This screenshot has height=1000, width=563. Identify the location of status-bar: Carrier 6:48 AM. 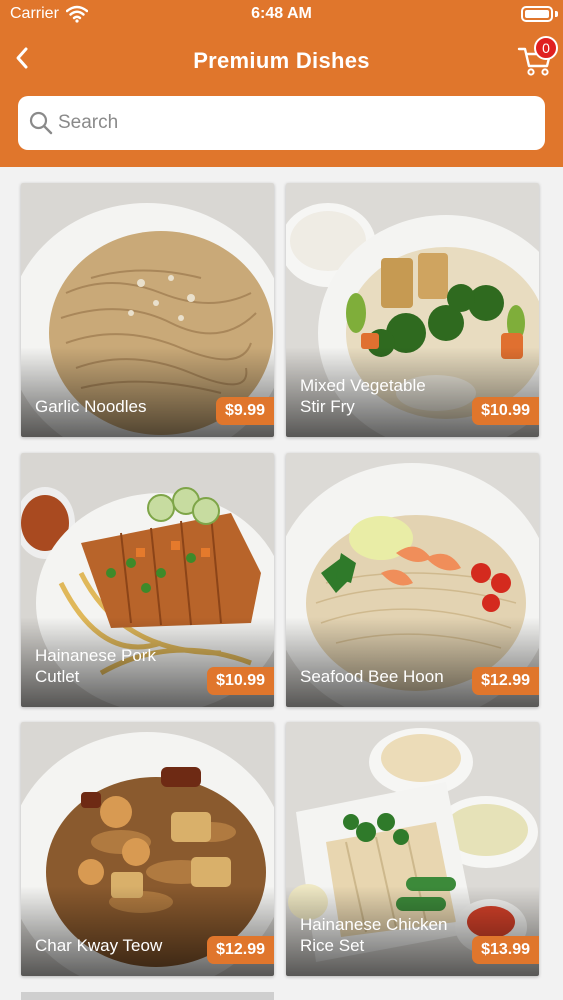
(281, 15).